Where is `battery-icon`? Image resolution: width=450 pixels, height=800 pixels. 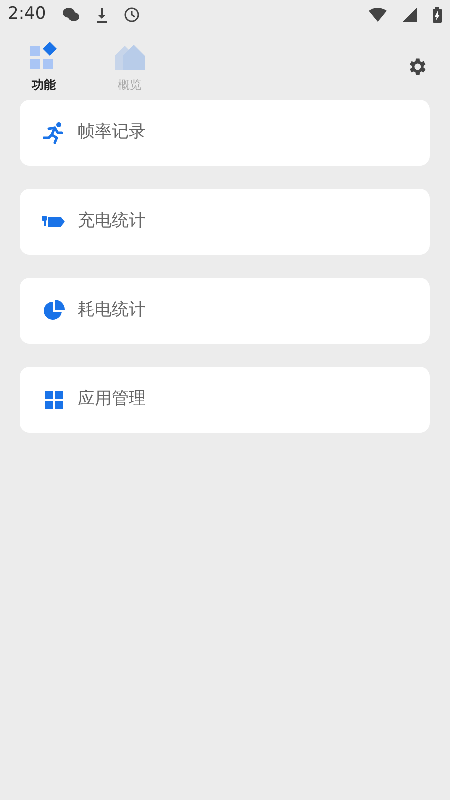 battery-icon is located at coordinates (437, 15).